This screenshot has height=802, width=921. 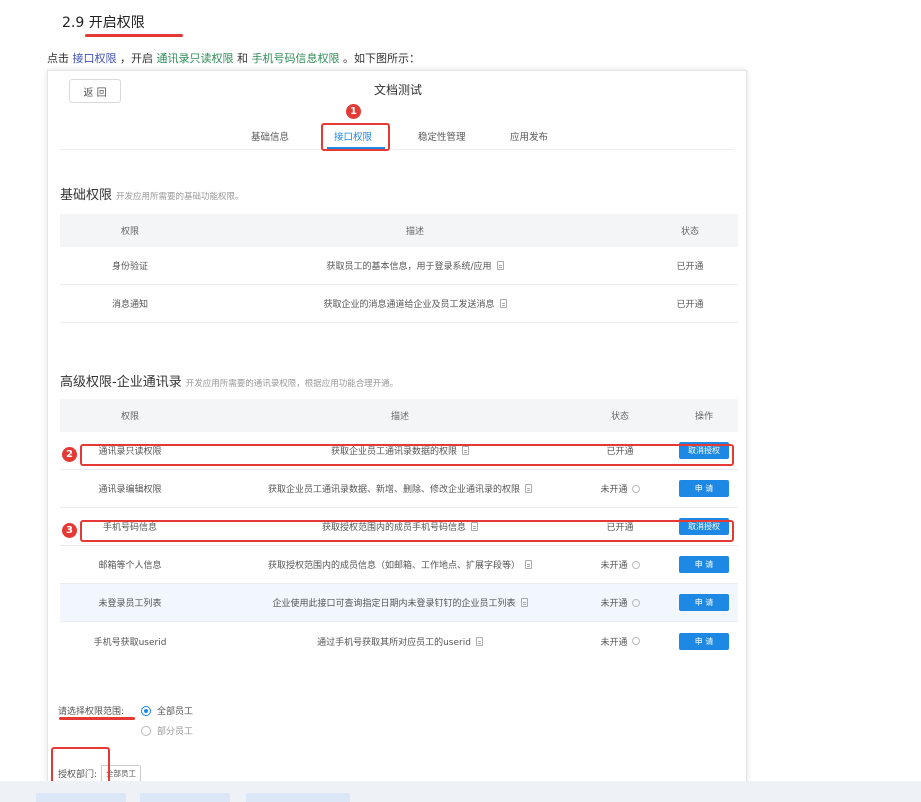 What do you see at coordinates (130, 566) in the screenshot?
I see `row-permission-name: 邮箱等个人信息` at bounding box center [130, 566].